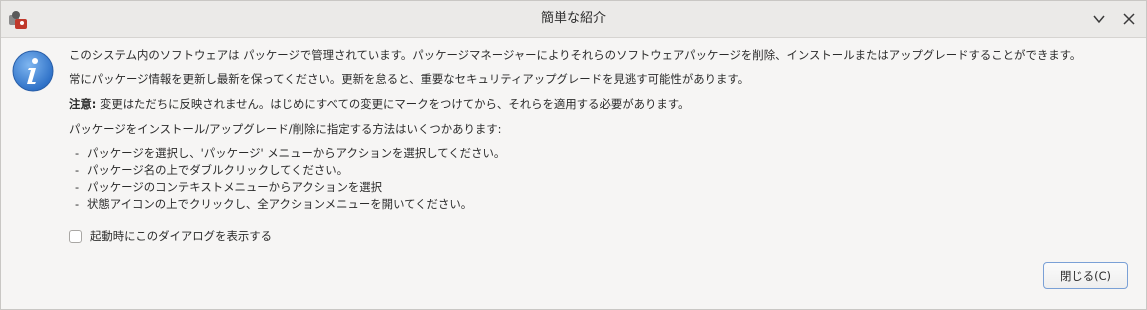 This screenshot has height=310, width=1147. Describe the element at coordinates (229, 187) in the screenshot. I see `list-item: - パッケージのコンテキストメニューからアクションを選択` at that location.